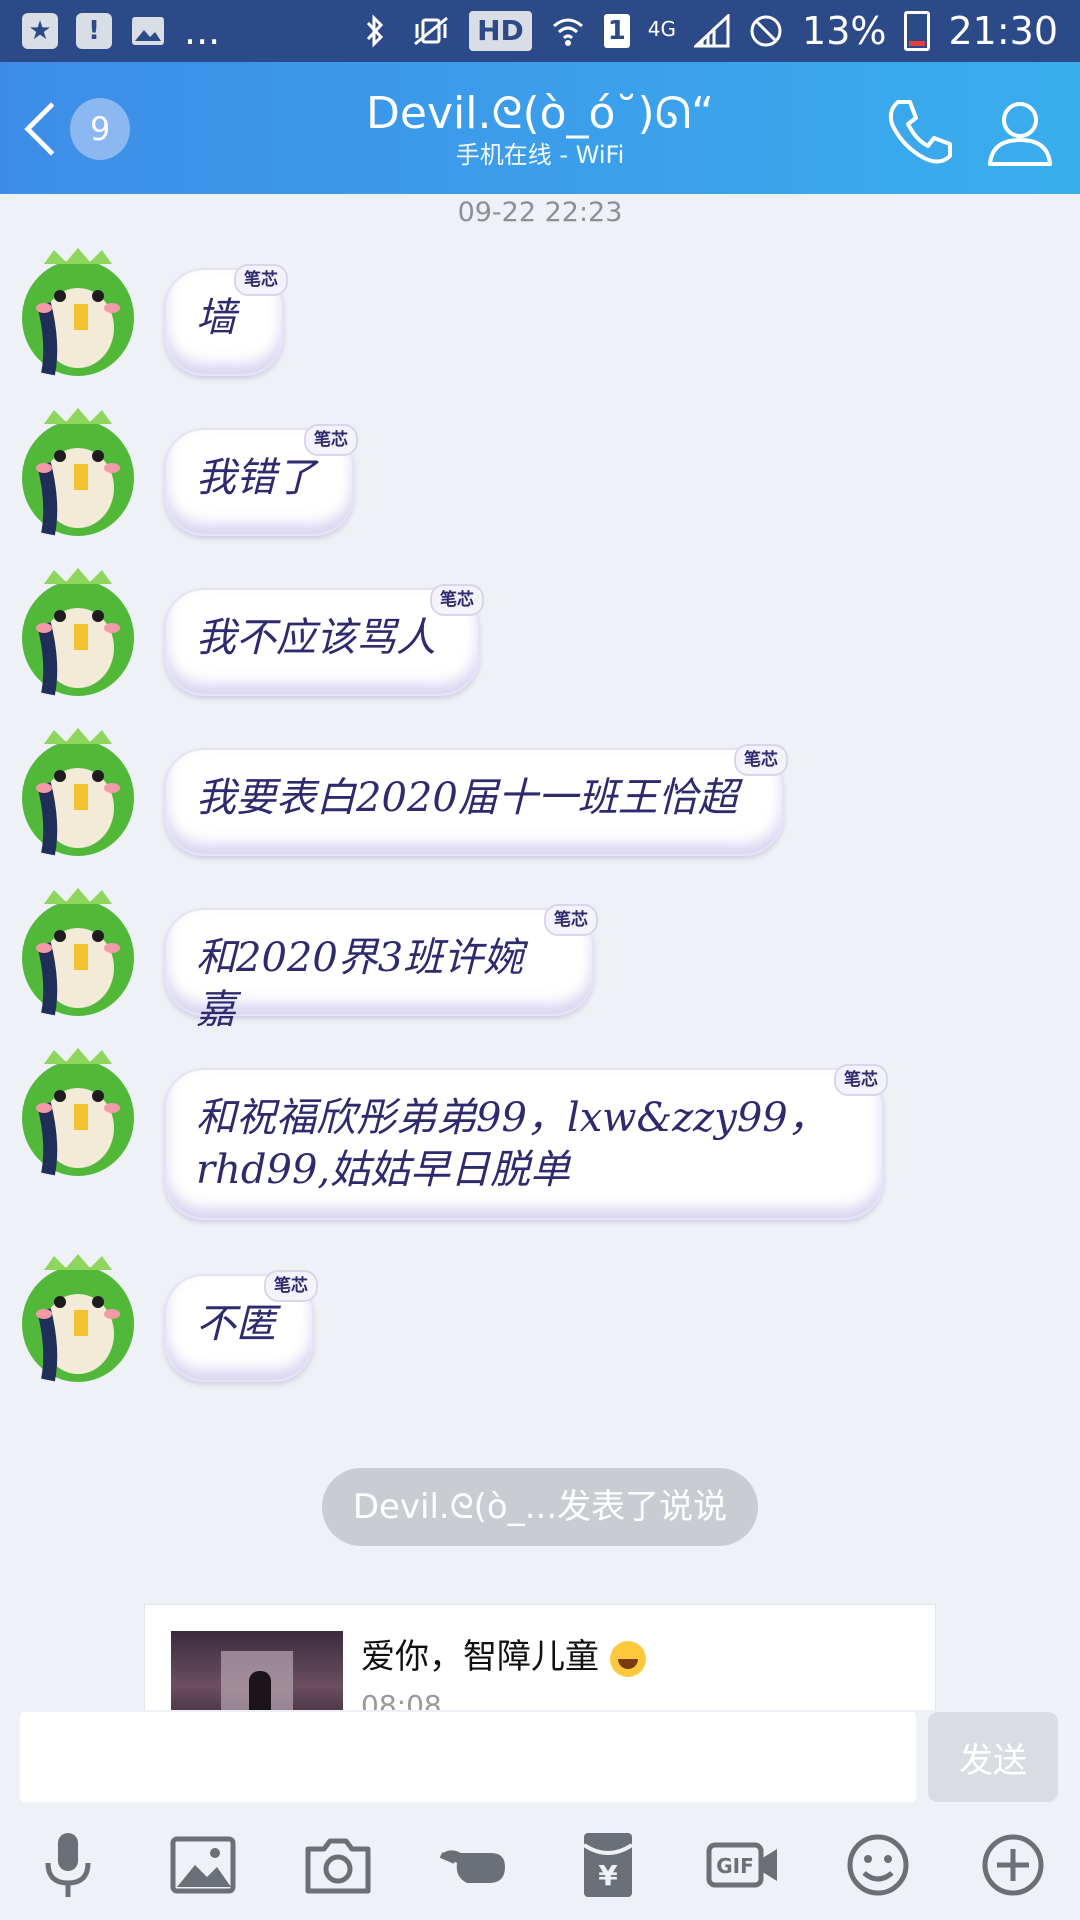  I want to click on network-type: 4G, so click(662, 29).